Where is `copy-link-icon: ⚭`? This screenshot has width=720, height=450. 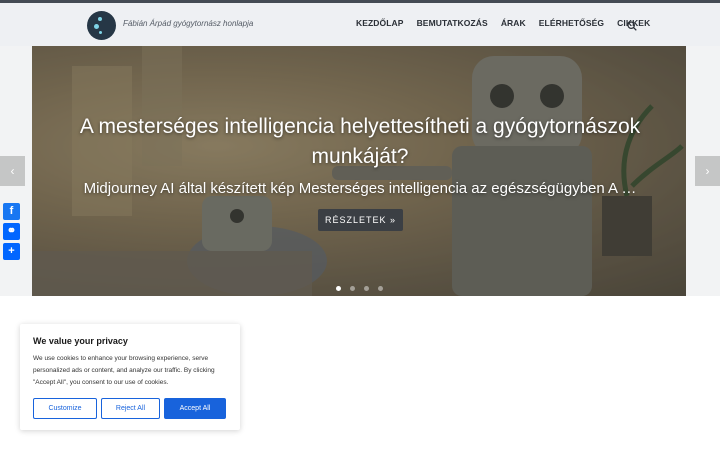
copy-link-icon: ⚭ is located at coordinates (11, 231).